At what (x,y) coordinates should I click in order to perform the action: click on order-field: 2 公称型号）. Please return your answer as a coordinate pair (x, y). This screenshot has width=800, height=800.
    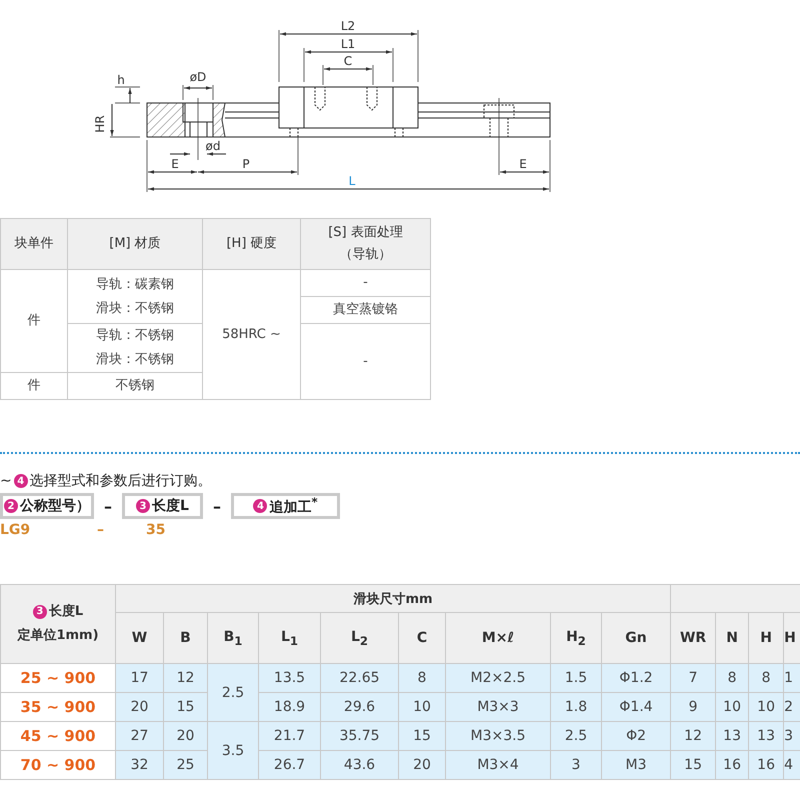
    Looking at the image, I should click on (47, 506).